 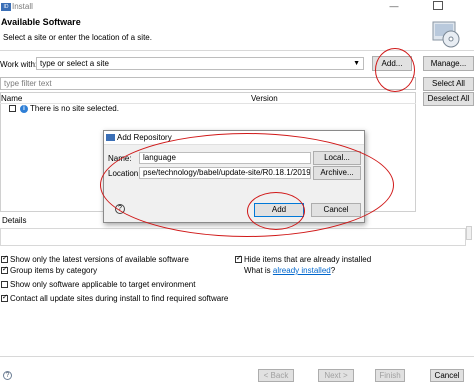 I want to click on eclipse-app-icon: ID, so click(x=6, y=7).